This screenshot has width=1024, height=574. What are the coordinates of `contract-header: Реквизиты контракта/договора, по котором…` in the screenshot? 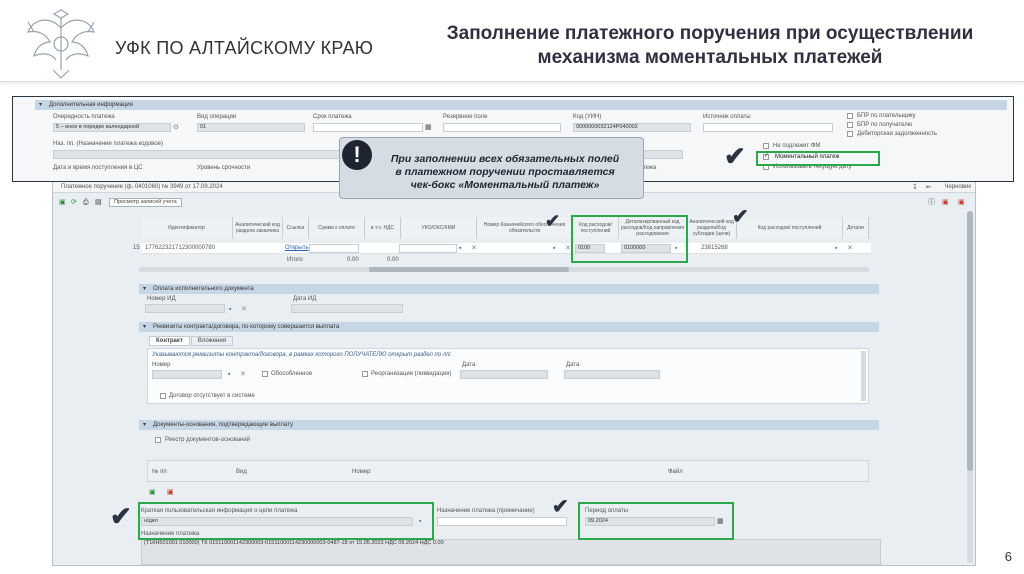 It's located at (509, 327).